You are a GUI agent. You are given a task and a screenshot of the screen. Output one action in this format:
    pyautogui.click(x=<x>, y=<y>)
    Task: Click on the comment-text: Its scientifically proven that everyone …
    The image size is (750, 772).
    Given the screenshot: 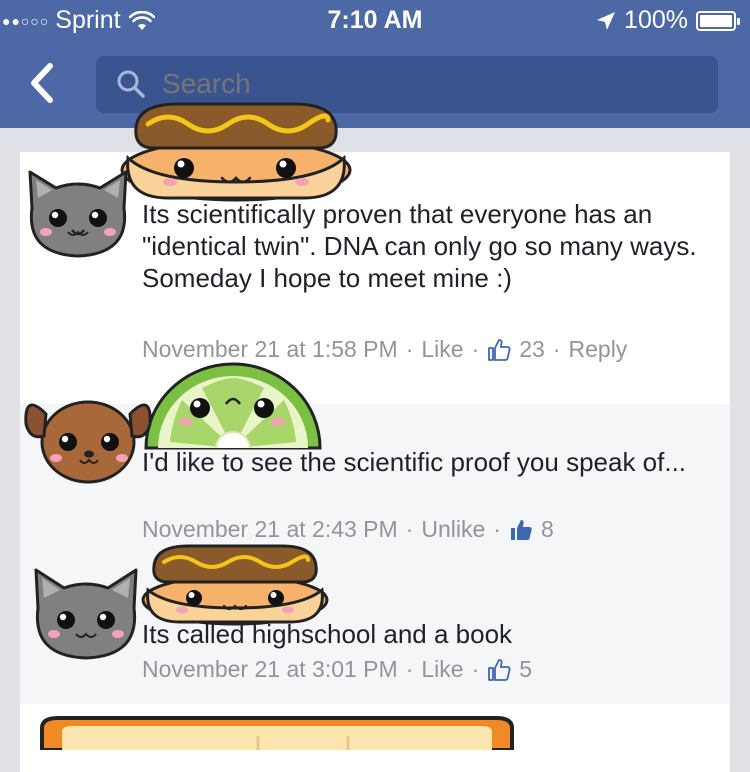 What is the action you would take?
    pyautogui.click(x=419, y=246)
    